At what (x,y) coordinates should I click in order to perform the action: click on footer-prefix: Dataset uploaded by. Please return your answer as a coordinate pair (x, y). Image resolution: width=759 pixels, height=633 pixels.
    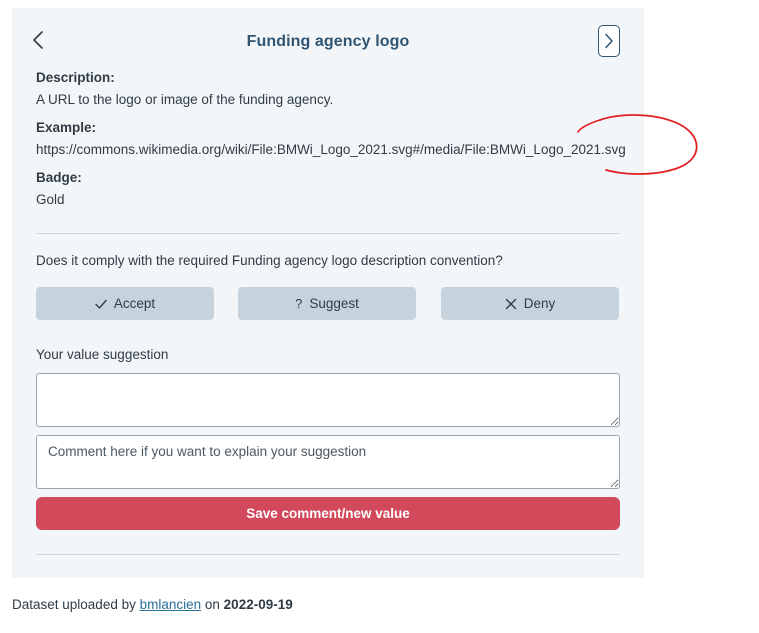
    Looking at the image, I should click on (76, 604).